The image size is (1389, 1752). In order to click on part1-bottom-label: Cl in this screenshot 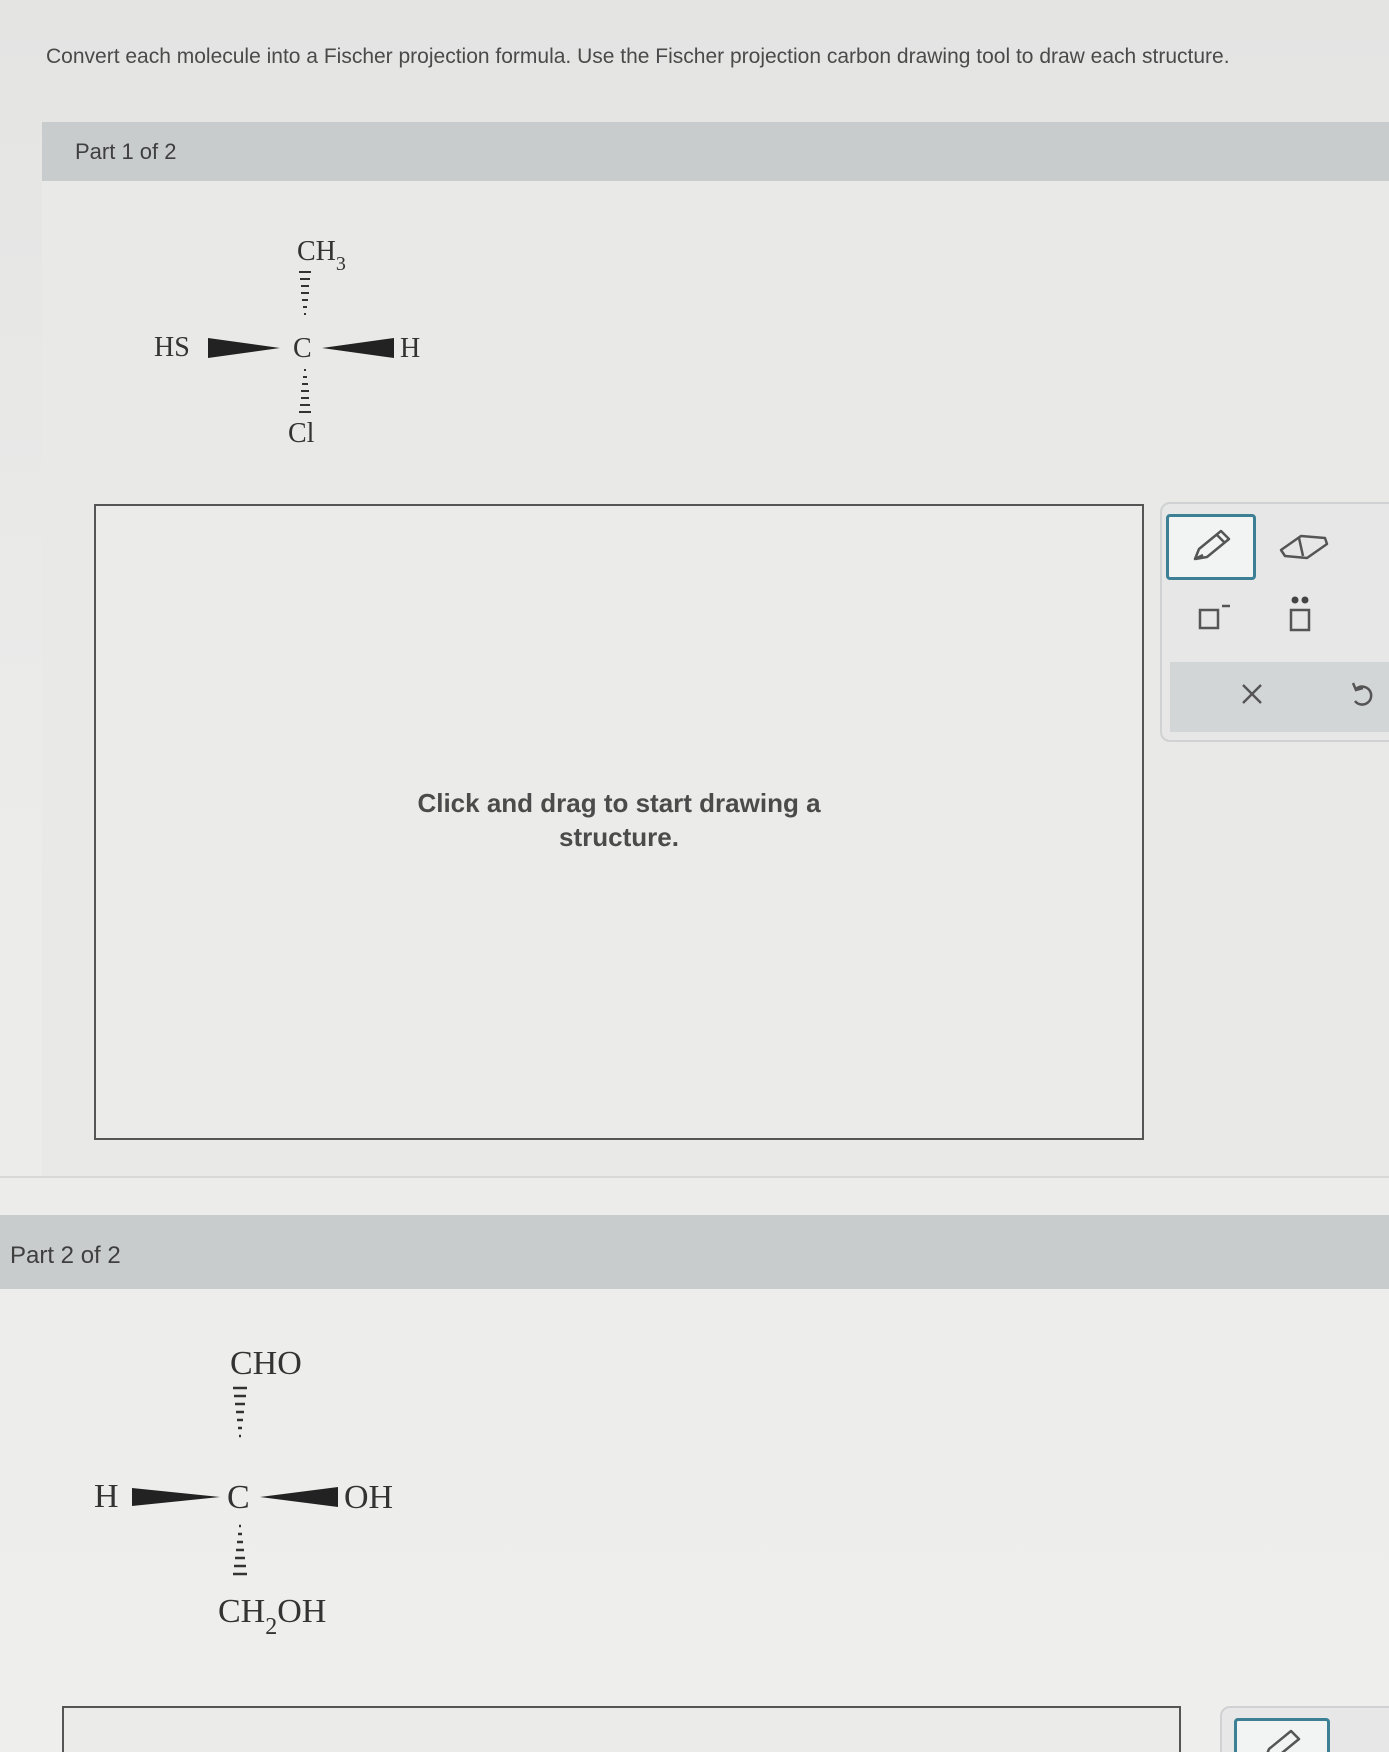, I will do `click(301, 433)`.